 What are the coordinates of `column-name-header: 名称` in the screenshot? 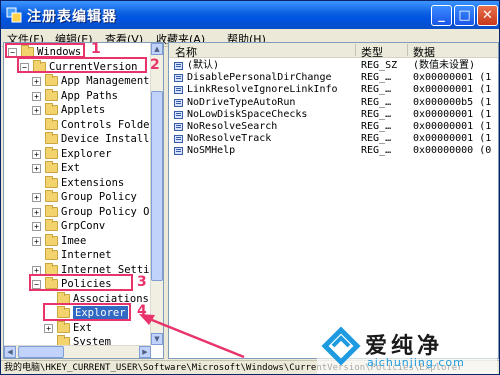 It's located at (186, 52).